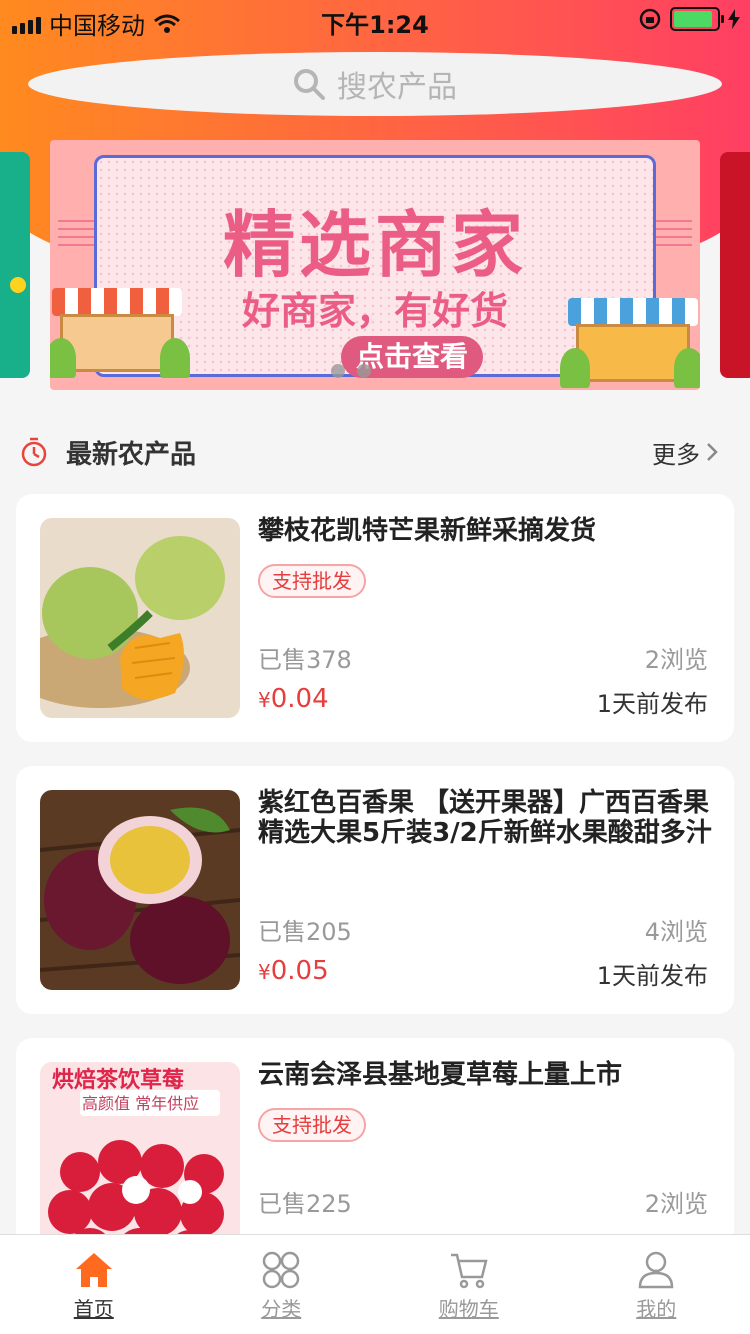 Image resolution: width=750 pixels, height=1334 pixels. I want to click on home-icon, so click(93, 1270).